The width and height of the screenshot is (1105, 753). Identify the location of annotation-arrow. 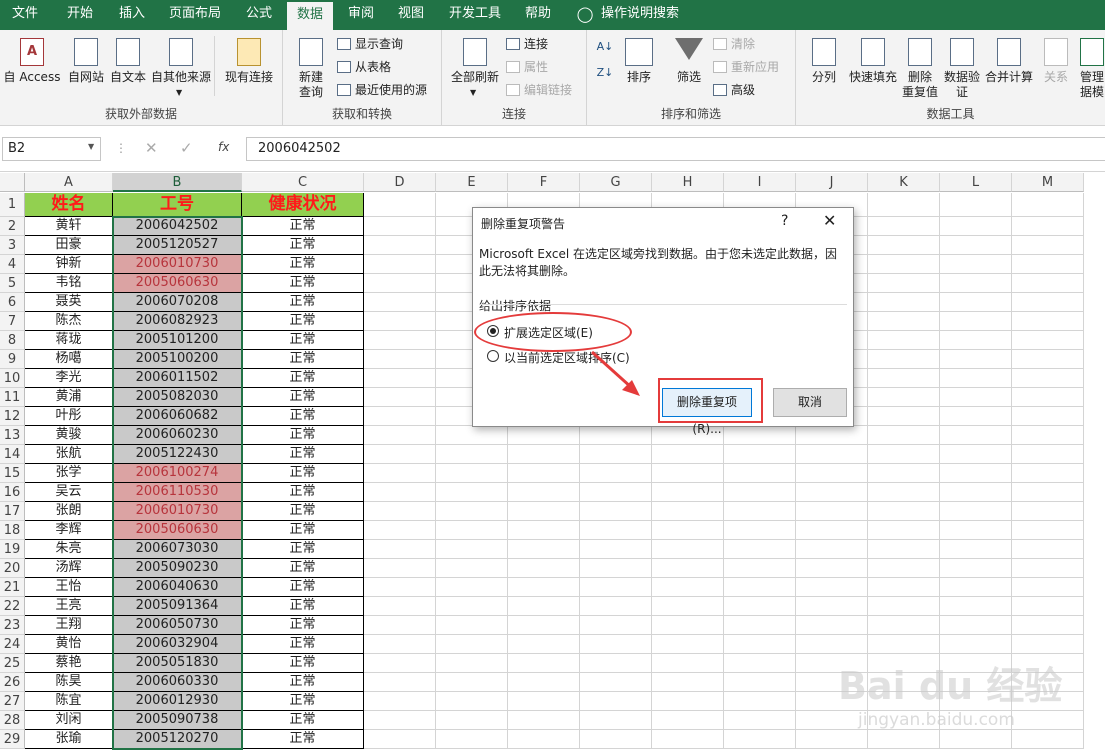
(615, 373).